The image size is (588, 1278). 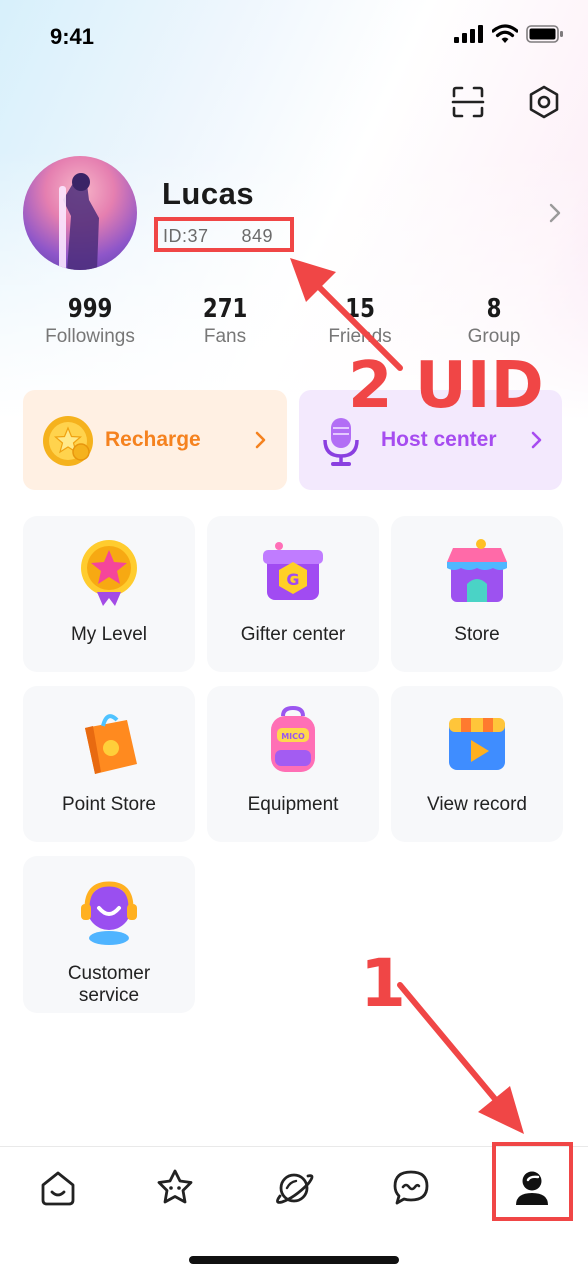 What do you see at coordinates (532, 1181) in the screenshot?
I see `profile-tab-highlight-box` at bounding box center [532, 1181].